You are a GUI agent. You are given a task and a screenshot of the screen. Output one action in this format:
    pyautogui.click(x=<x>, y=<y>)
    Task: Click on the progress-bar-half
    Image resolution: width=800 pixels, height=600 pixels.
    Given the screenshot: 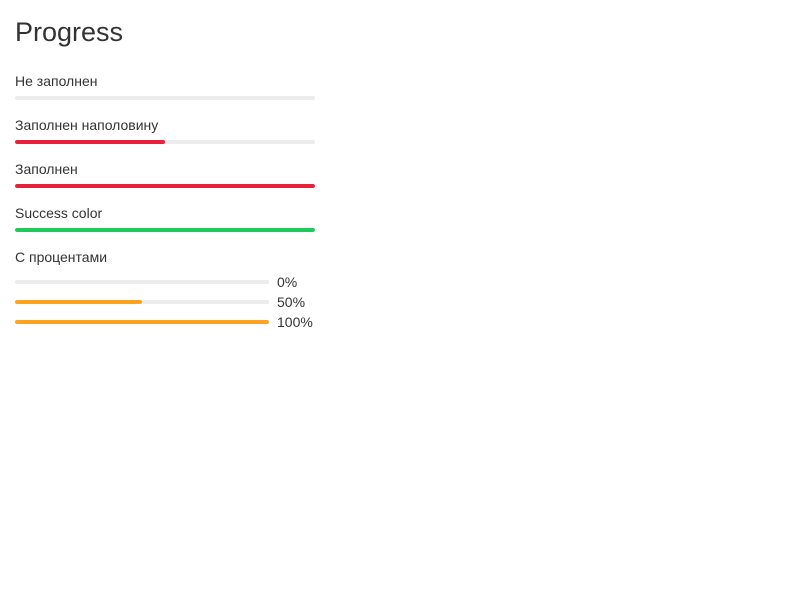 What is the action you would take?
    pyautogui.click(x=165, y=142)
    